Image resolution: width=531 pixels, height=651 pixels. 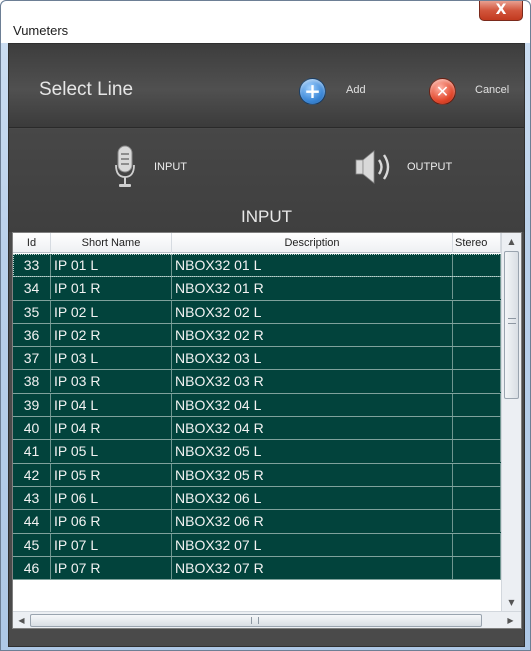 What do you see at coordinates (511, 422) in the screenshot?
I see `vertical-scrollbar: ▲ ▼` at bounding box center [511, 422].